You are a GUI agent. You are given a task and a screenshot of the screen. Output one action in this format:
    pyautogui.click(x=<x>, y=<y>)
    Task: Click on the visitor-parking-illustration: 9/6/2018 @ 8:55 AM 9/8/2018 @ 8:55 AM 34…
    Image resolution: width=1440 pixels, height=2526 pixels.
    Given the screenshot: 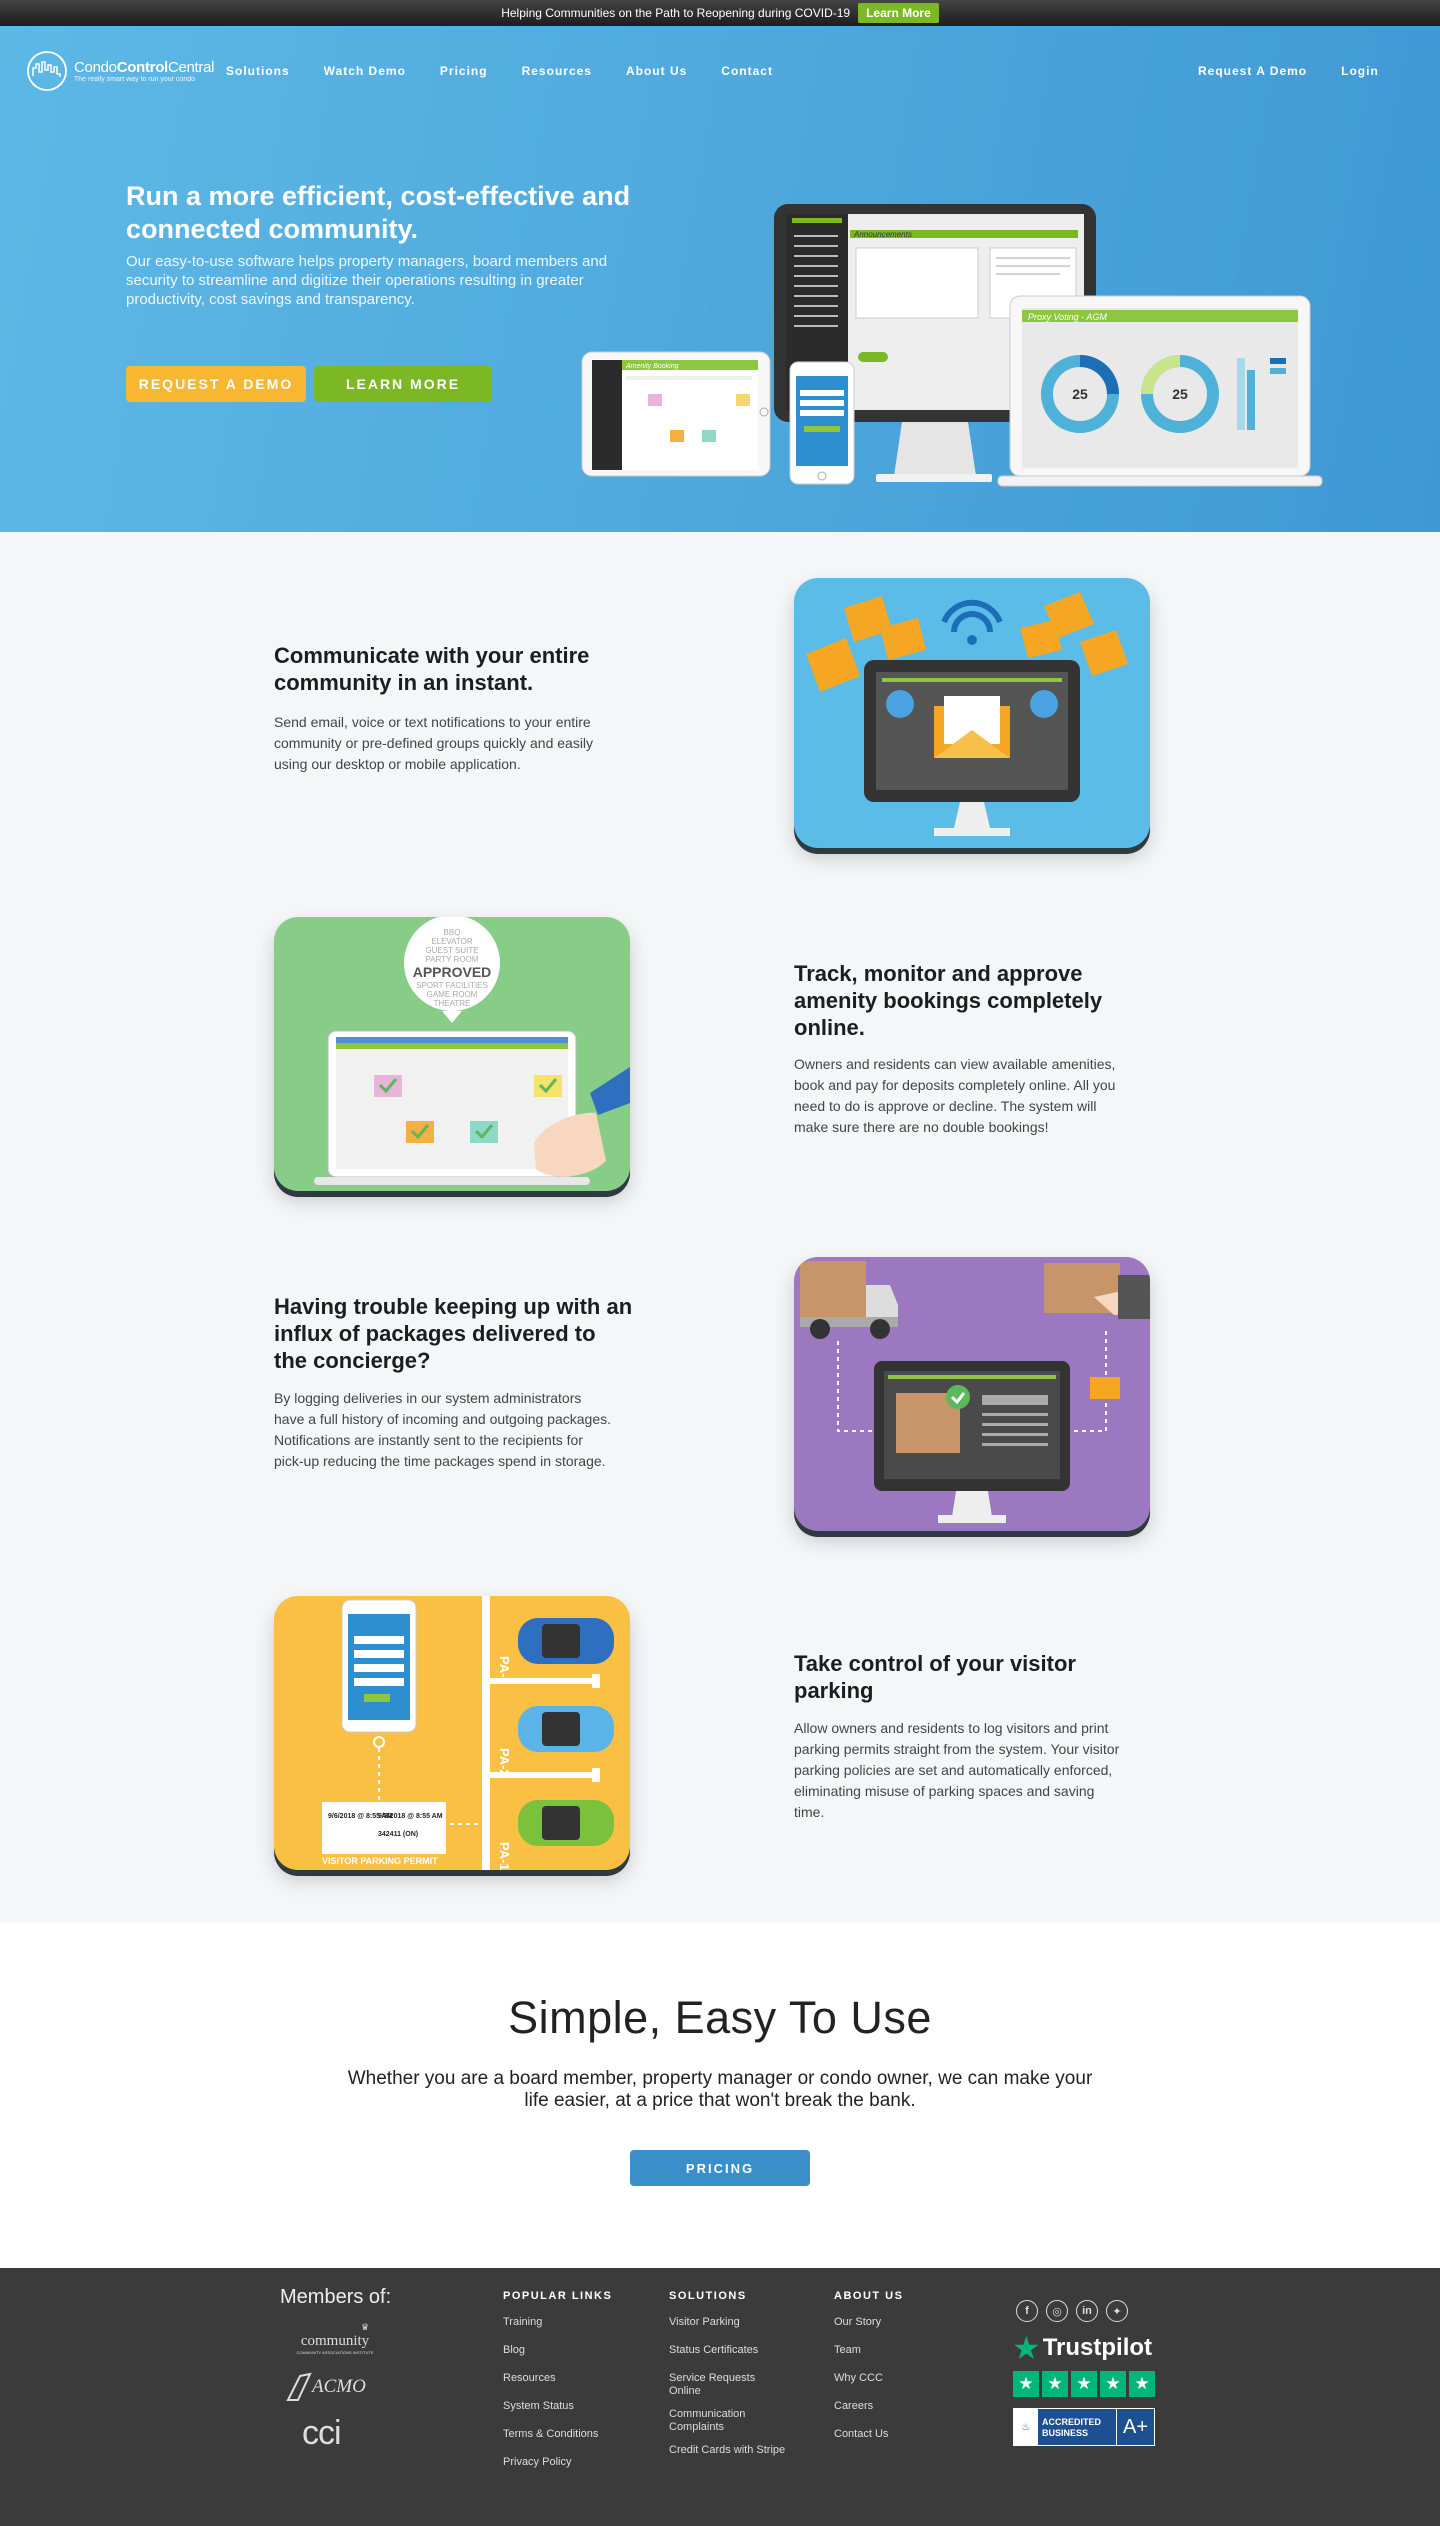 What is the action you would take?
    pyautogui.click(x=452, y=1733)
    